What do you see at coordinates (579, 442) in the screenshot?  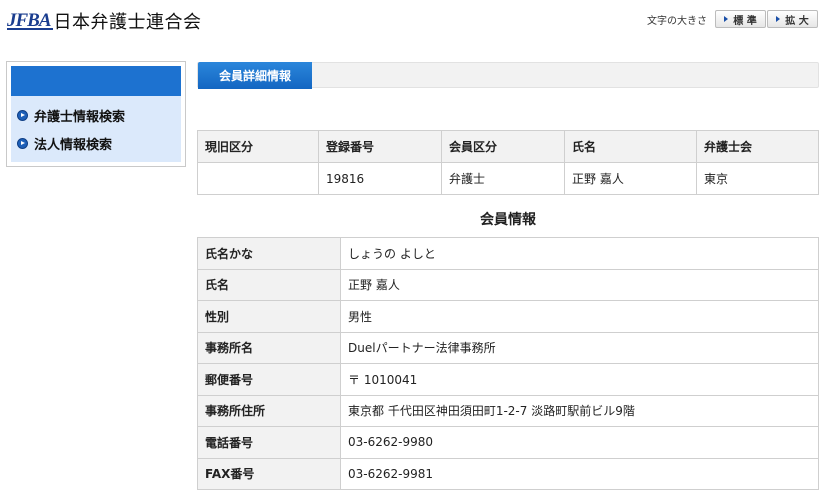 I see `row-value: 03-6262-9980` at bounding box center [579, 442].